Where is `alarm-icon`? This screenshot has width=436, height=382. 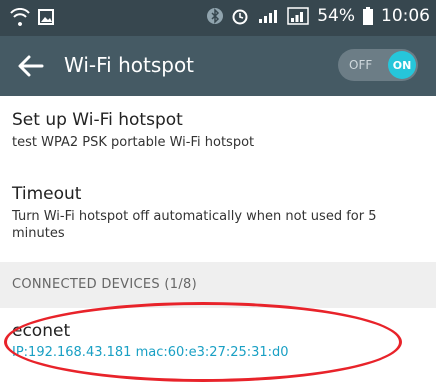
alarm-icon is located at coordinates (240, 17).